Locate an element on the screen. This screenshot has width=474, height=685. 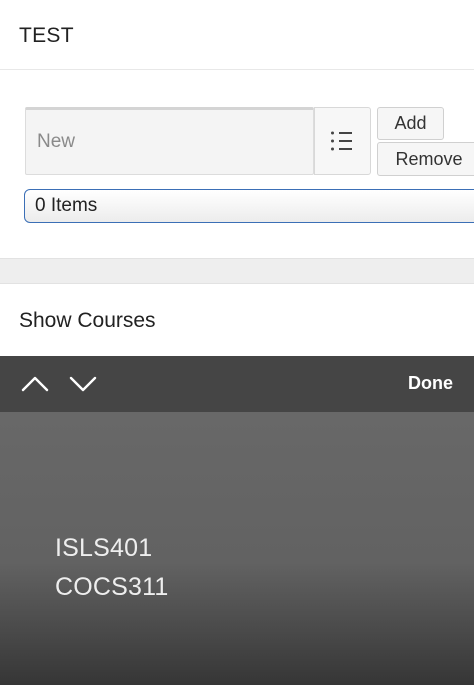
test-region-header: TEST is located at coordinates (237, 35).